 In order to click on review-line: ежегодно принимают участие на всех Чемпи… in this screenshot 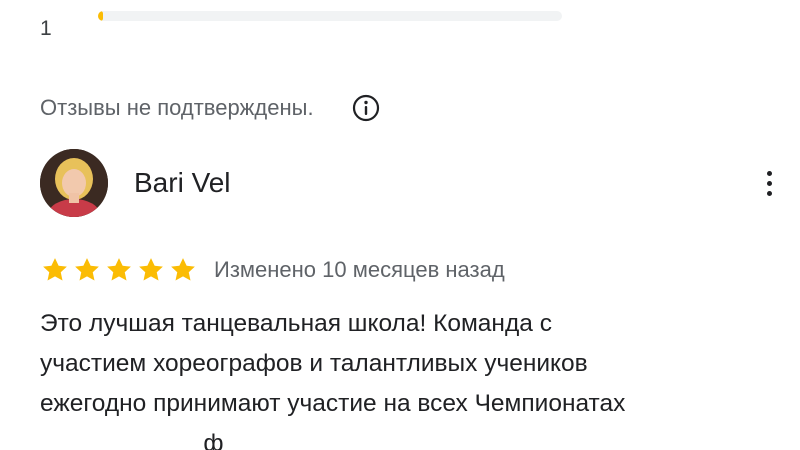, I will do `click(333, 403)`.